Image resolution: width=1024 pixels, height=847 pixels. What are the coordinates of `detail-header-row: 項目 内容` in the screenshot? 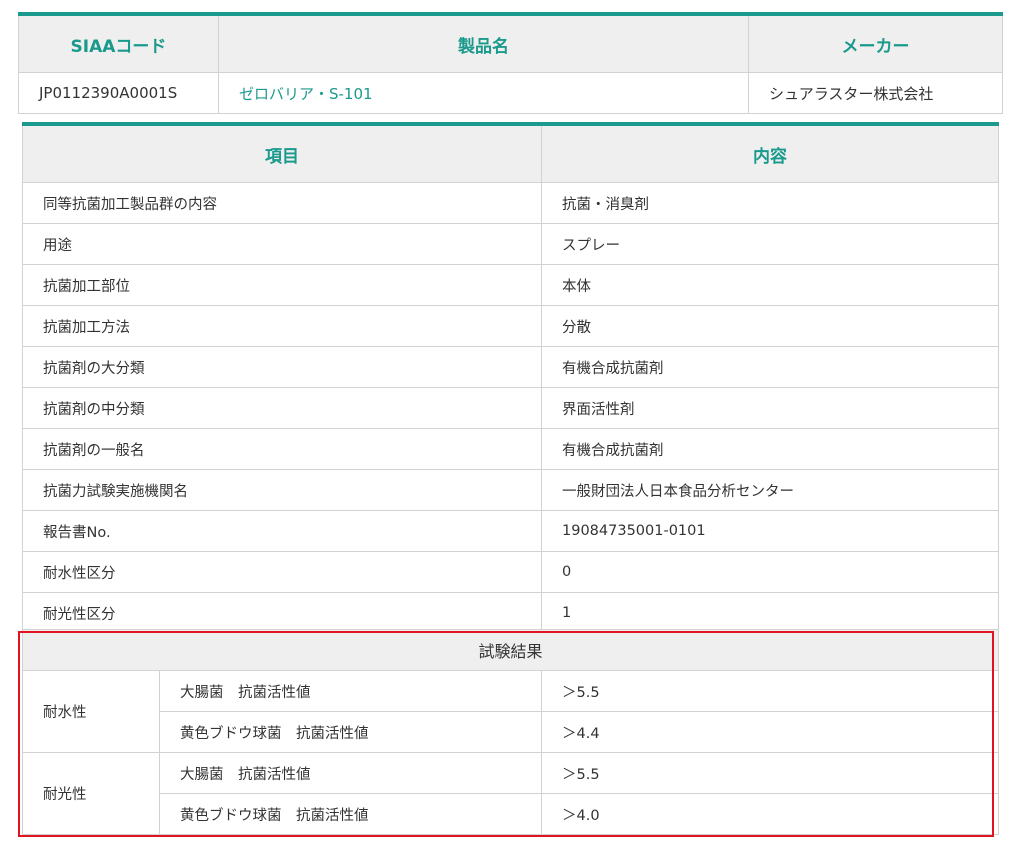 It's located at (510, 153).